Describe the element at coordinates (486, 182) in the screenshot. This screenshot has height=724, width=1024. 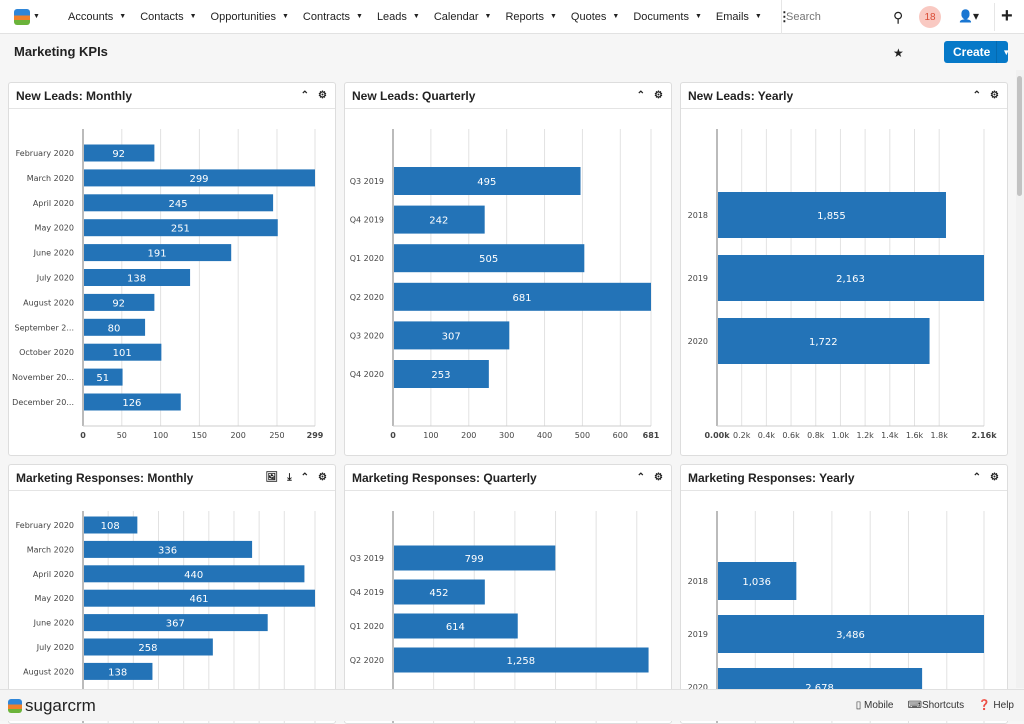
I see `bar-value-label: 495` at that location.